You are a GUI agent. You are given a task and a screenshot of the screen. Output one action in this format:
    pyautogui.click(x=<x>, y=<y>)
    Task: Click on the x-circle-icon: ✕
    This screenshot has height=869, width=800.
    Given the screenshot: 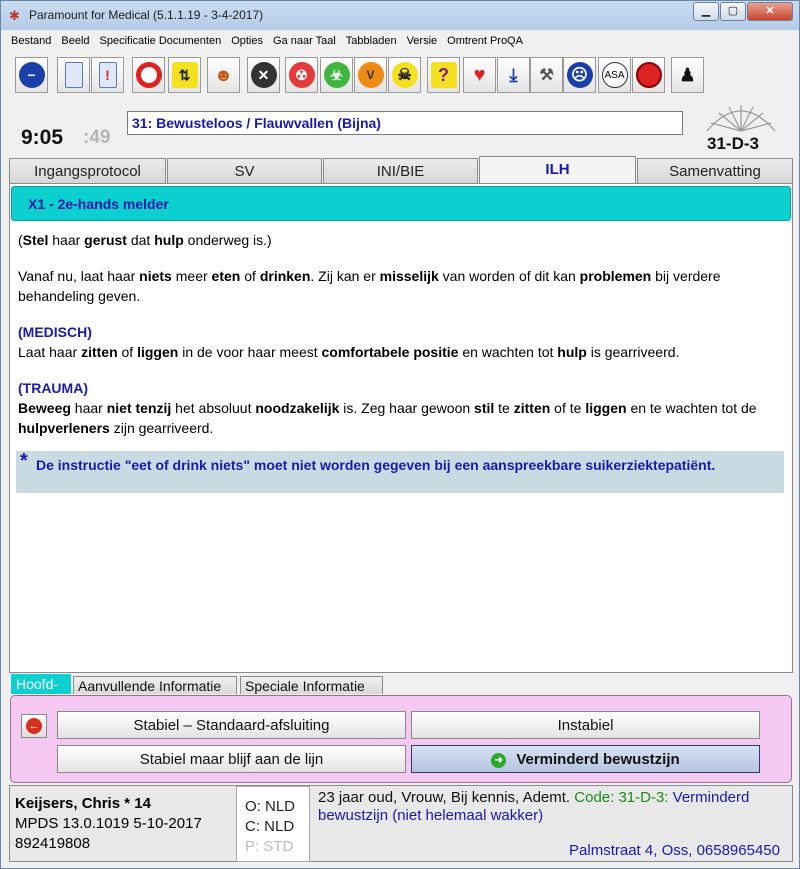 What is the action you would take?
    pyautogui.click(x=263, y=75)
    